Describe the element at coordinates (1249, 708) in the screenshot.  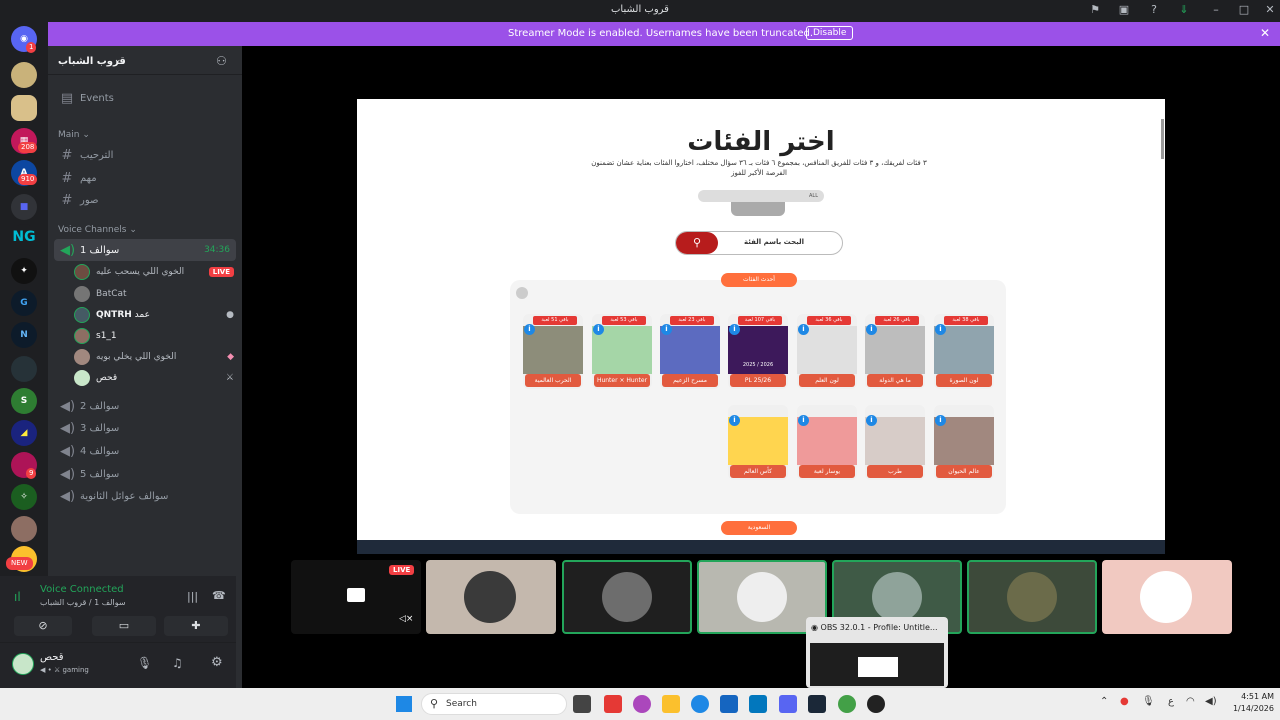
I see `taskbar-date: 1/14/2026` at that location.